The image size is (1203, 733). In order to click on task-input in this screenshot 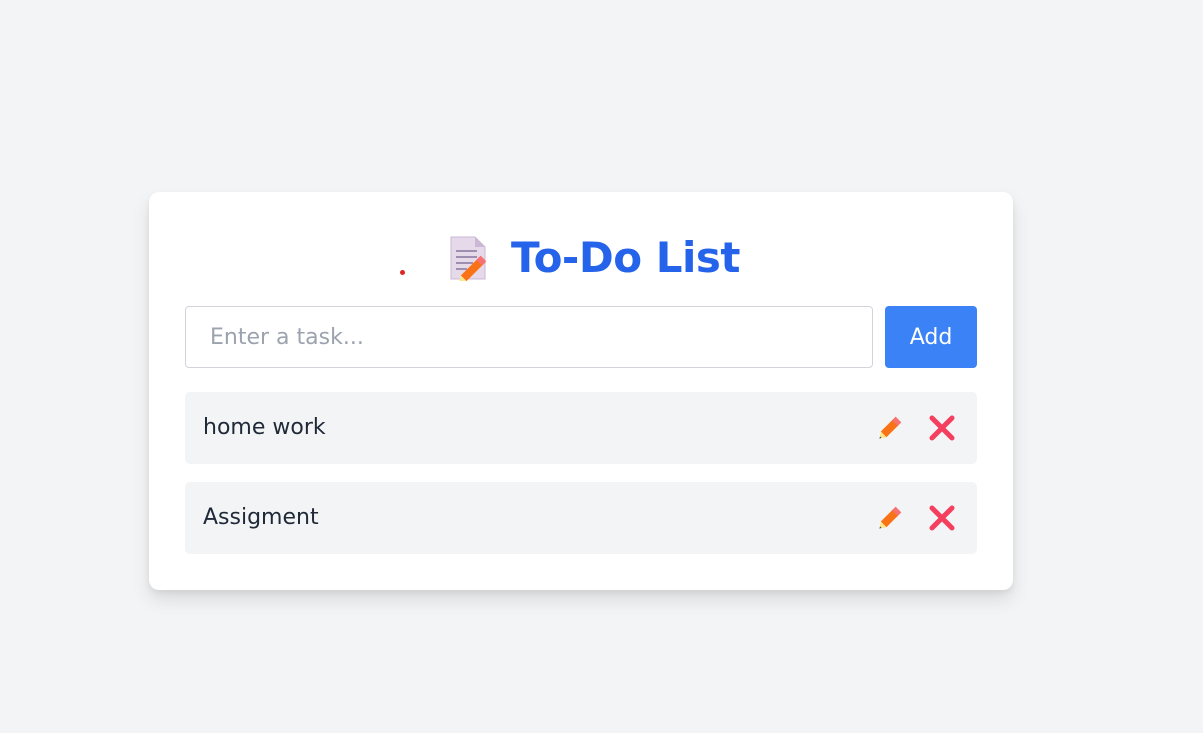, I will do `click(529, 337)`.